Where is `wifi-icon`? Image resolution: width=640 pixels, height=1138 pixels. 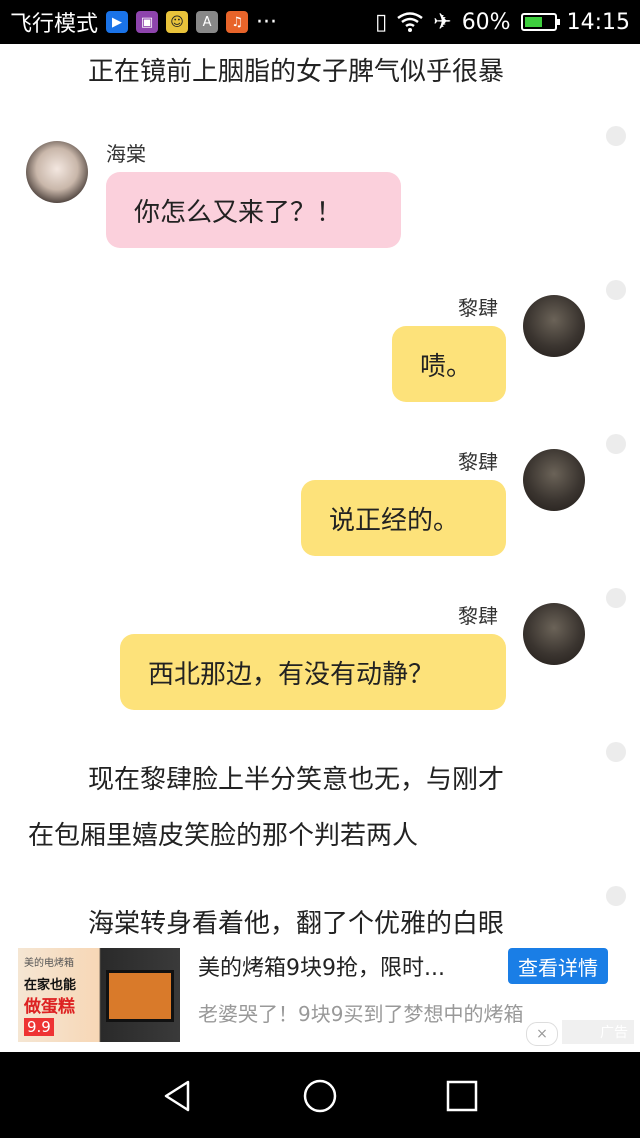
wifi-icon is located at coordinates (410, 22).